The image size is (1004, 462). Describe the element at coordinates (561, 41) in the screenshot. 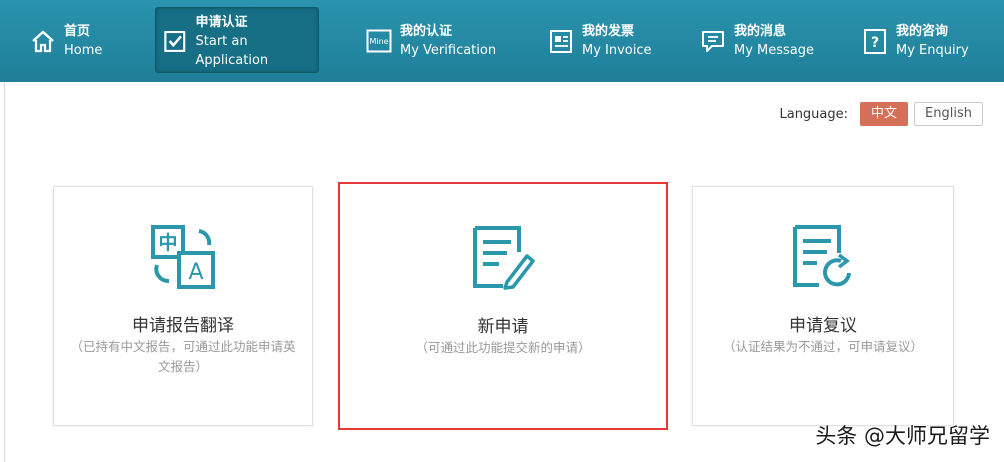

I see `invoice-icon` at that location.